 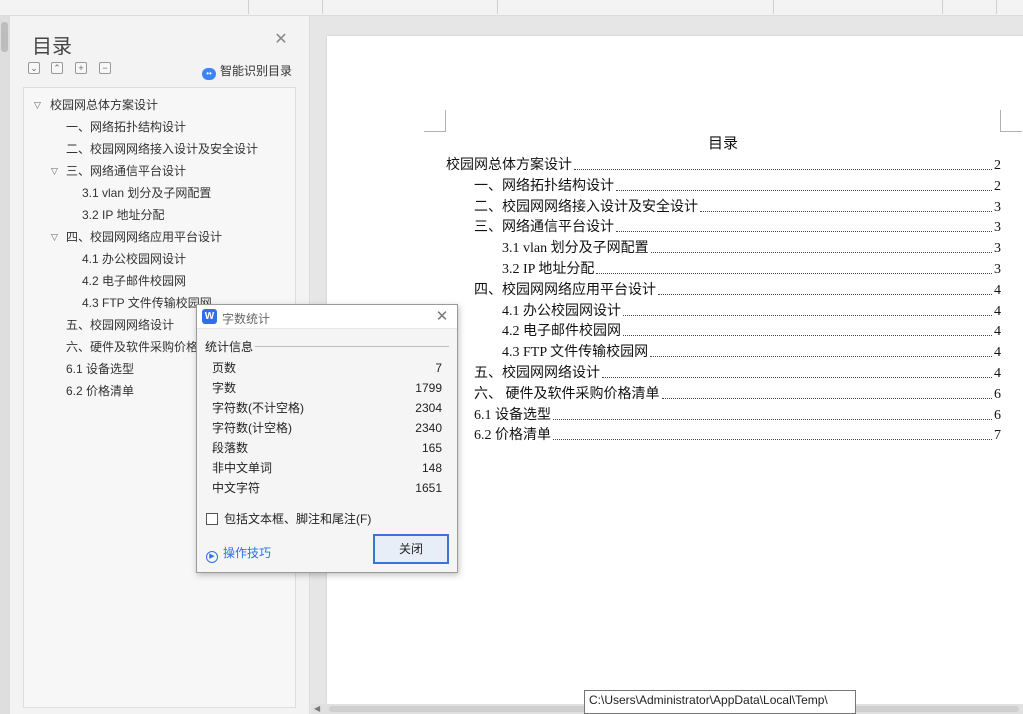 What do you see at coordinates (428, 388) in the screenshot?
I see `stat-value: 1799` at bounding box center [428, 388].